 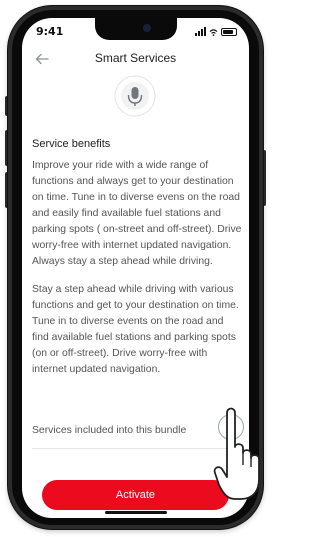 I want to click on divider, so click(x=137, y=448).